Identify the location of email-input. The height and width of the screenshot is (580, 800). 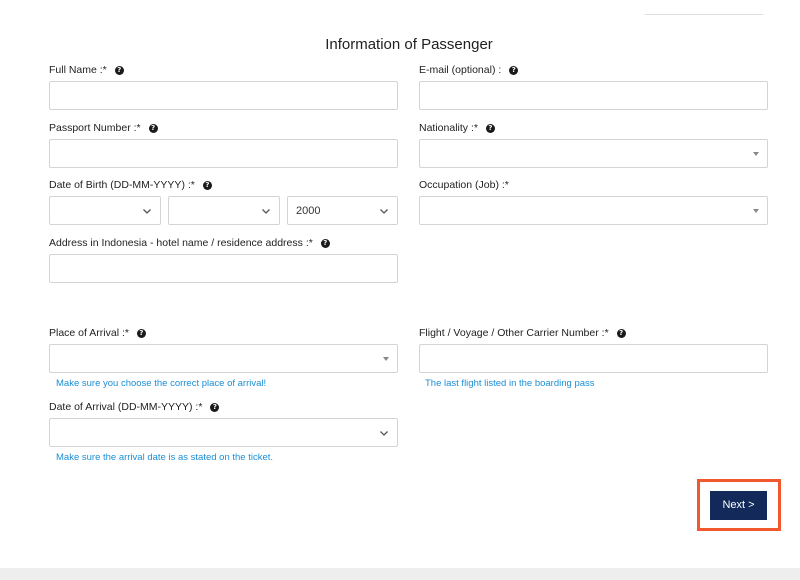
(593, 95).